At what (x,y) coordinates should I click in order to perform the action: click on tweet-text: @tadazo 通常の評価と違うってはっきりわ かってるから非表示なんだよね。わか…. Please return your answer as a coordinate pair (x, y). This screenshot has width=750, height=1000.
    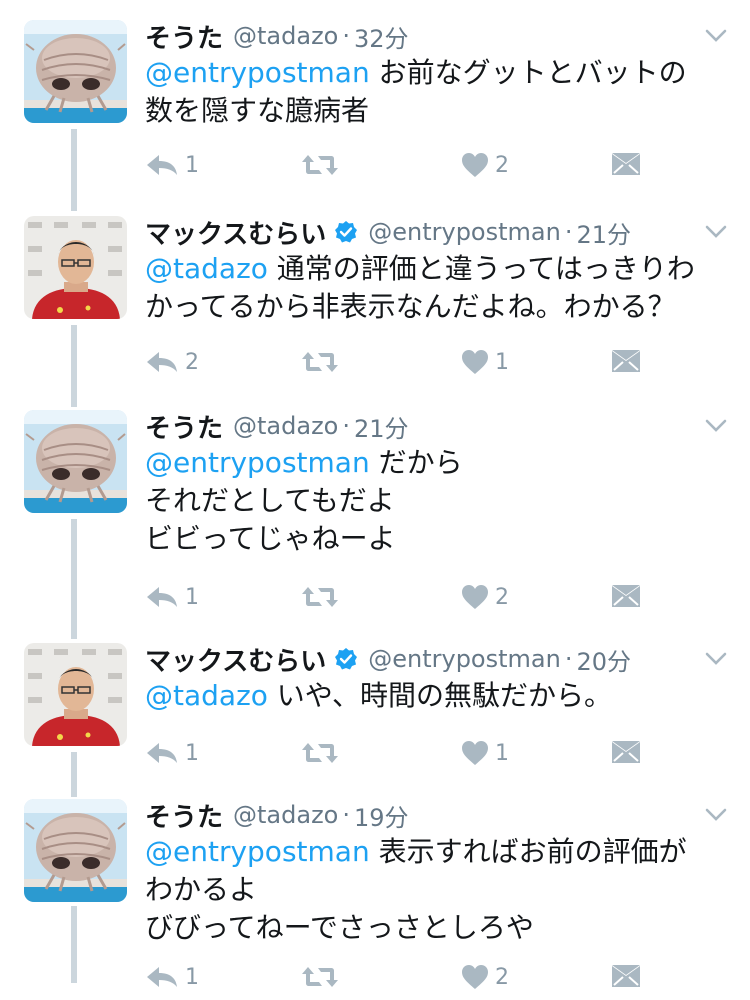
    Looking at the image, I should click on (435, 288).